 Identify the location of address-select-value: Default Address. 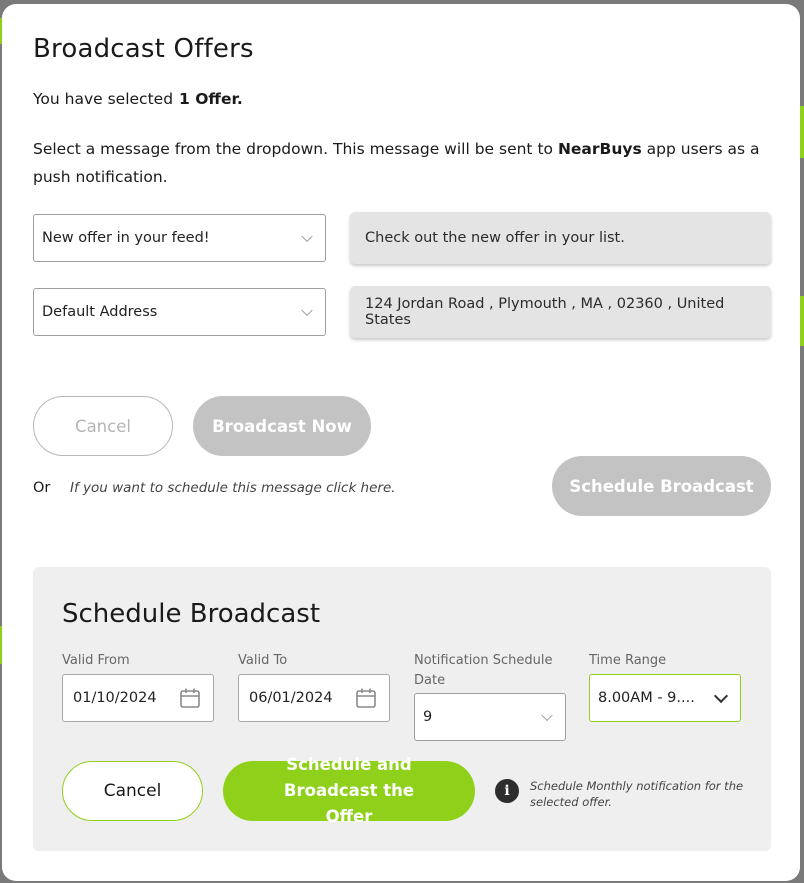
(100, 312).